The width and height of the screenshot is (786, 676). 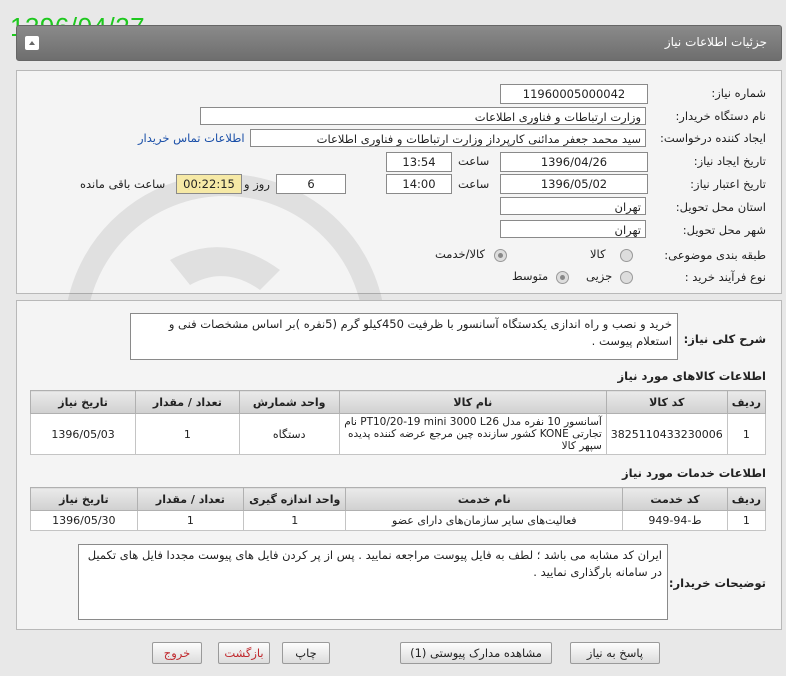 I want to click on days-field: 6, so click(x=311, y=184).